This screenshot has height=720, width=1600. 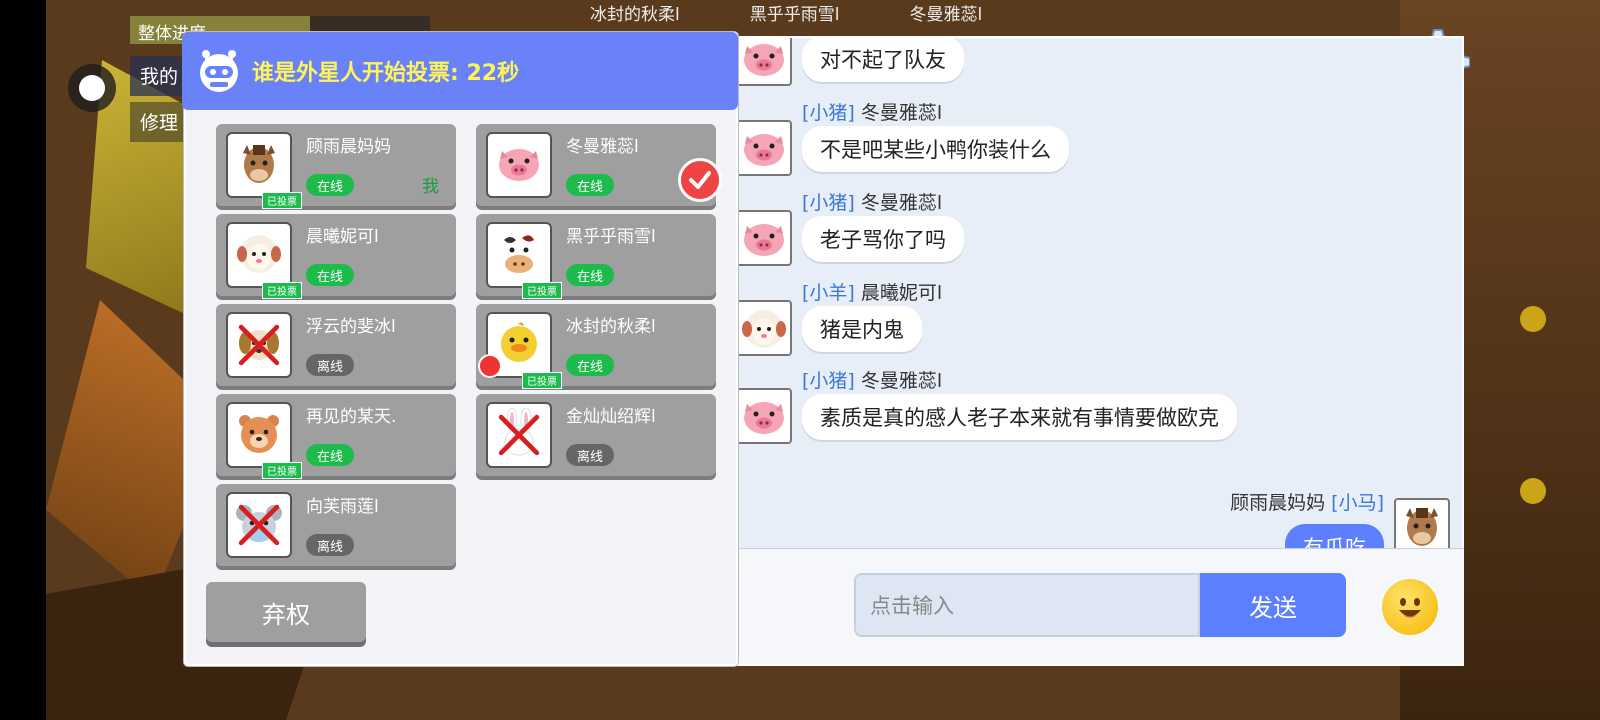 I want to click on player-name: 黑乎乎雨雪l, so click(x=611, y=237).